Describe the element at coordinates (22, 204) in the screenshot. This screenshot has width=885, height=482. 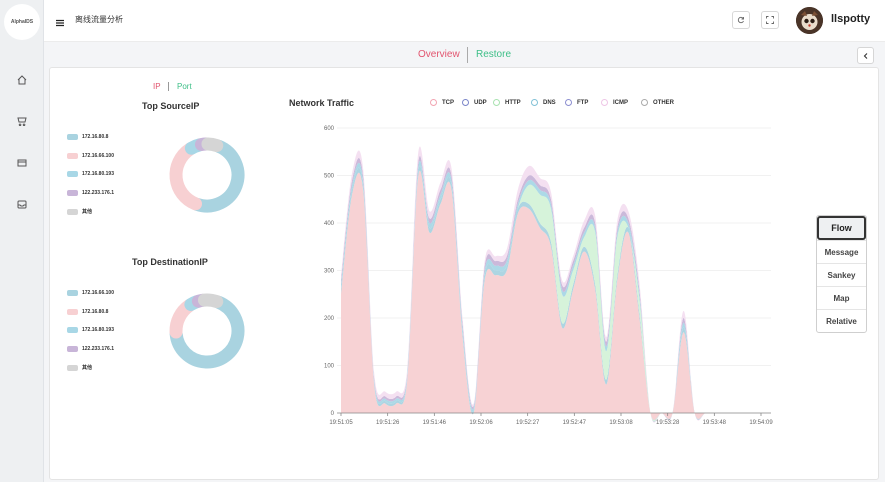
I see `inbox-icon` at that location.